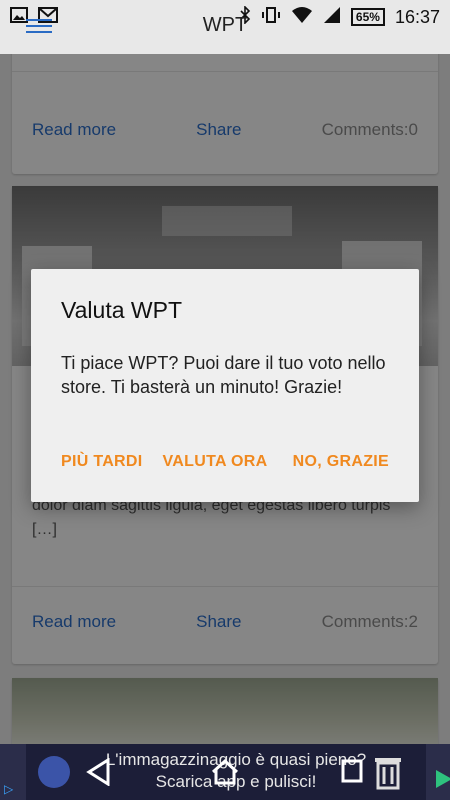 The image size is (450, 800). I want to click on ad-choices-icon: ▷, so click(8, 789).